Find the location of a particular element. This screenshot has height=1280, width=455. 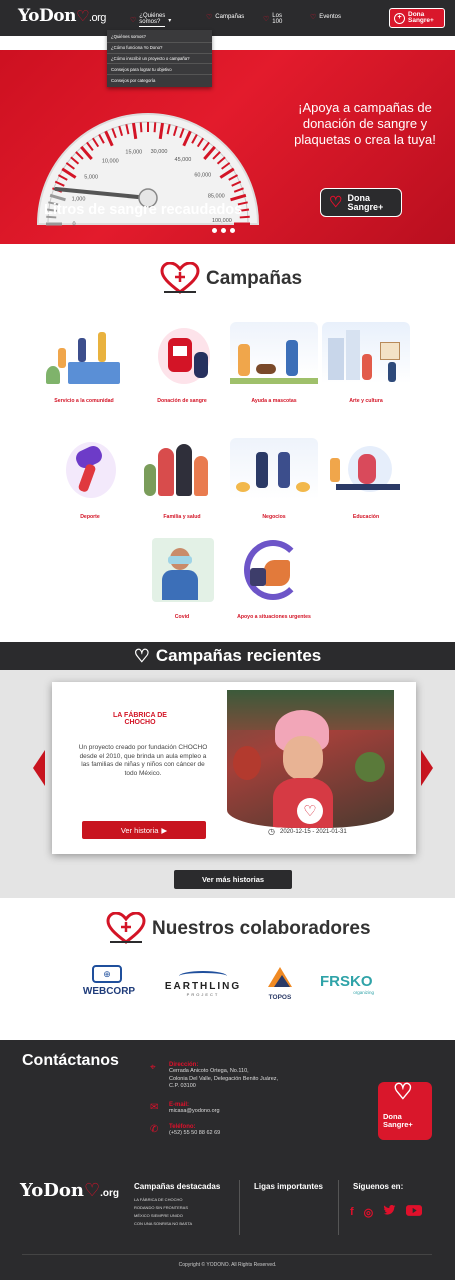

social-links: f ◎ is located at coordinates (386, 1211).